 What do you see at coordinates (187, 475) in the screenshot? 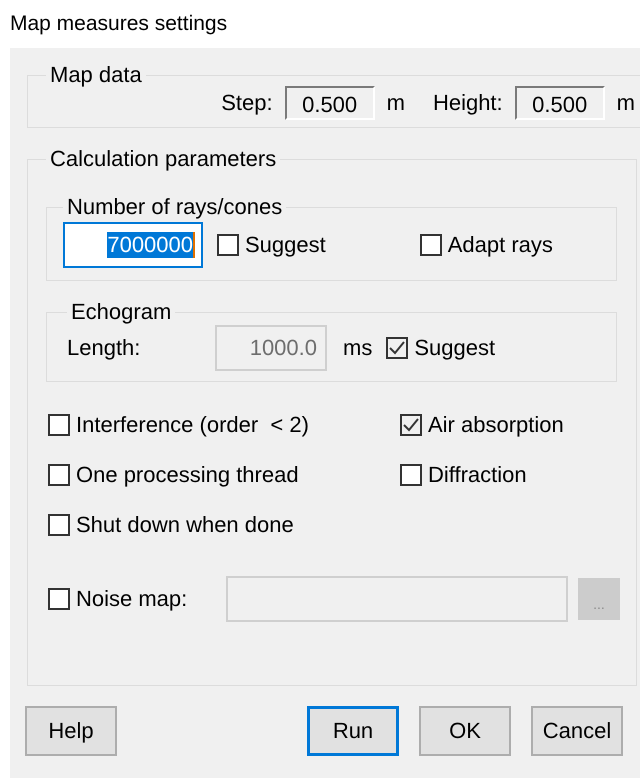
I see `checkbox-label: One processing thread` at bounding box center [187, 475].